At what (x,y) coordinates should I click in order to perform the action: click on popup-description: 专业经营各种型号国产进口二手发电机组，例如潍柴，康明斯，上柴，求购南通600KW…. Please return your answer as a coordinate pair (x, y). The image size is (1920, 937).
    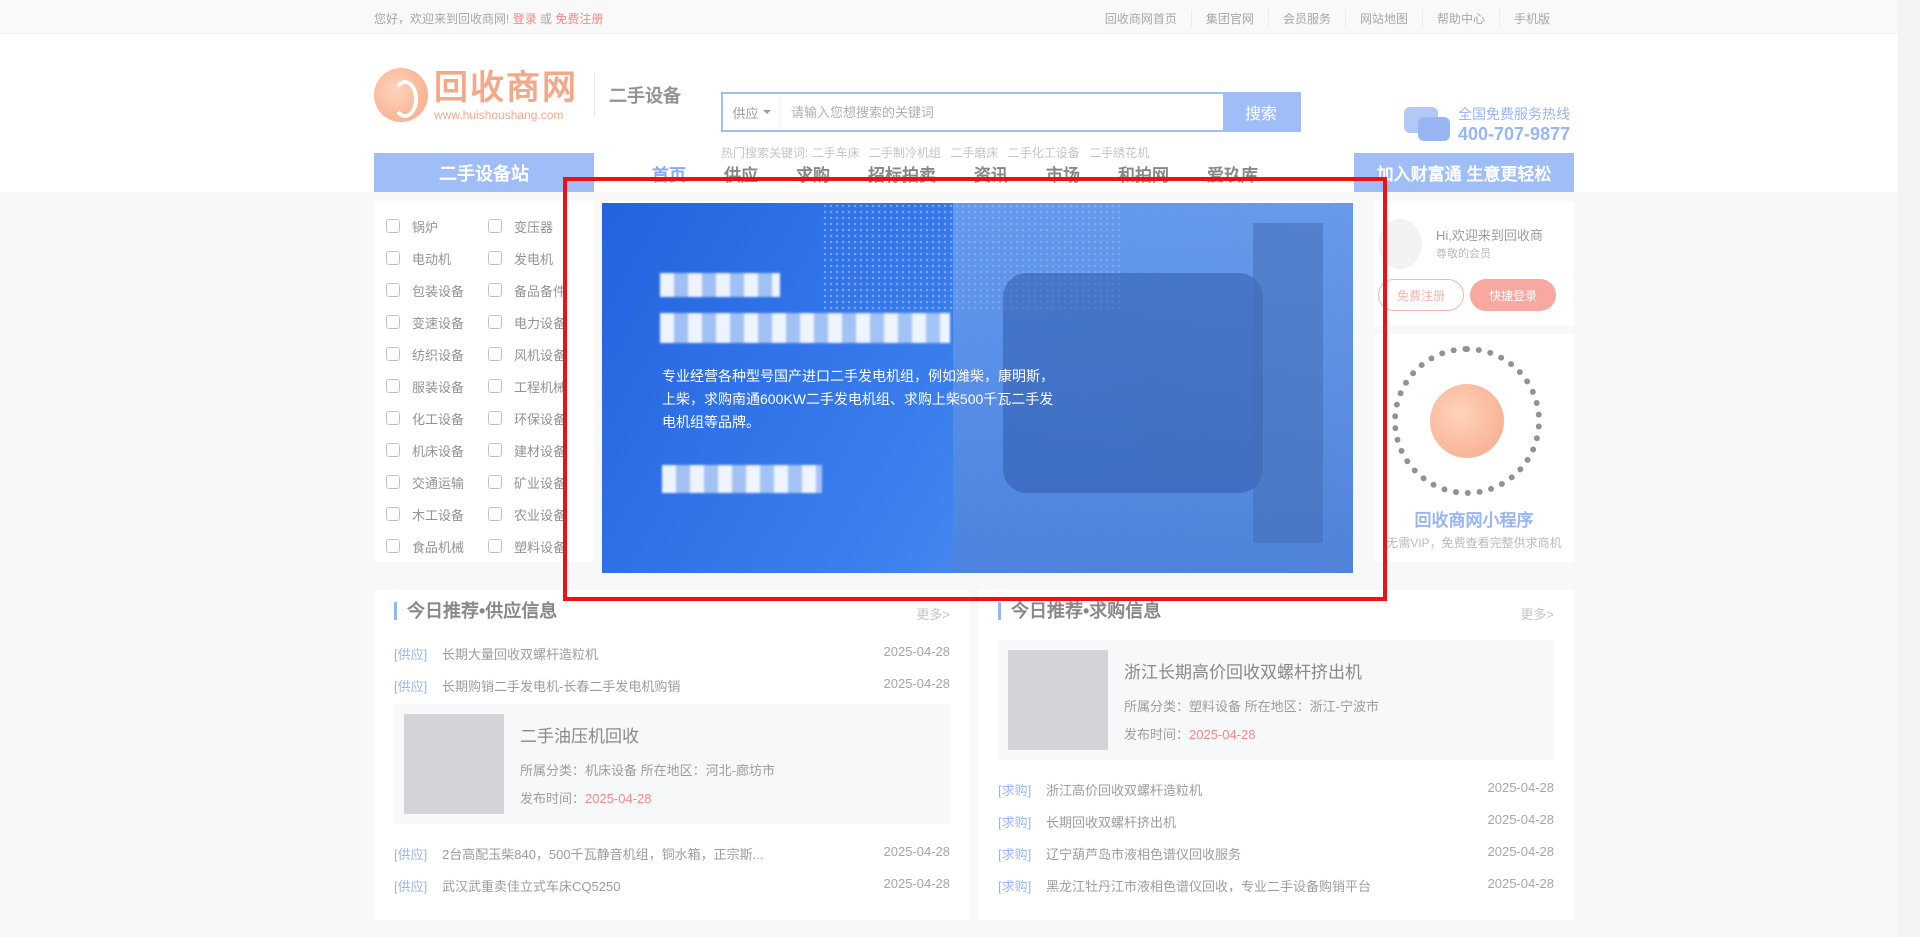
    Looking at the image, I should click on (858, 399).